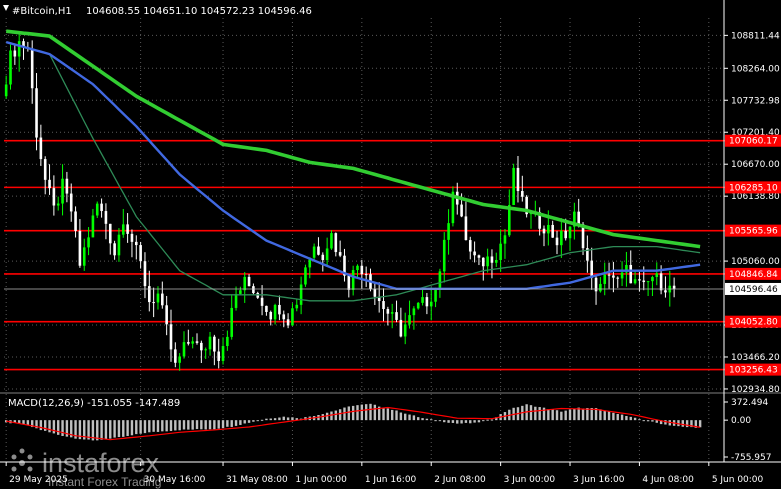 The width and height of the screenshot is (781, 489). What do you see at coordinates (755, 197) in the screenshot?
I see `price-tick-label: 106138.80` at bounding box center [755, 197].